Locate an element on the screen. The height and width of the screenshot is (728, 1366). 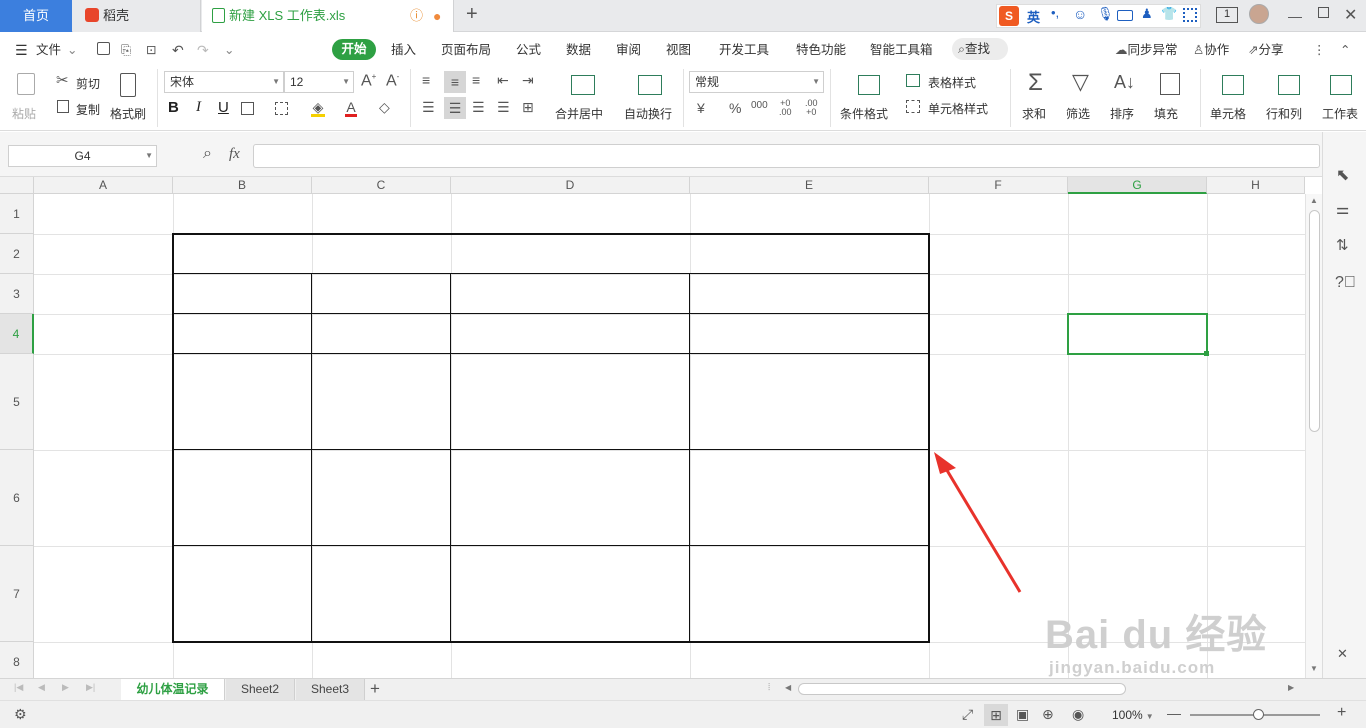
bold-icon: B is located at coordinates (173, 107).